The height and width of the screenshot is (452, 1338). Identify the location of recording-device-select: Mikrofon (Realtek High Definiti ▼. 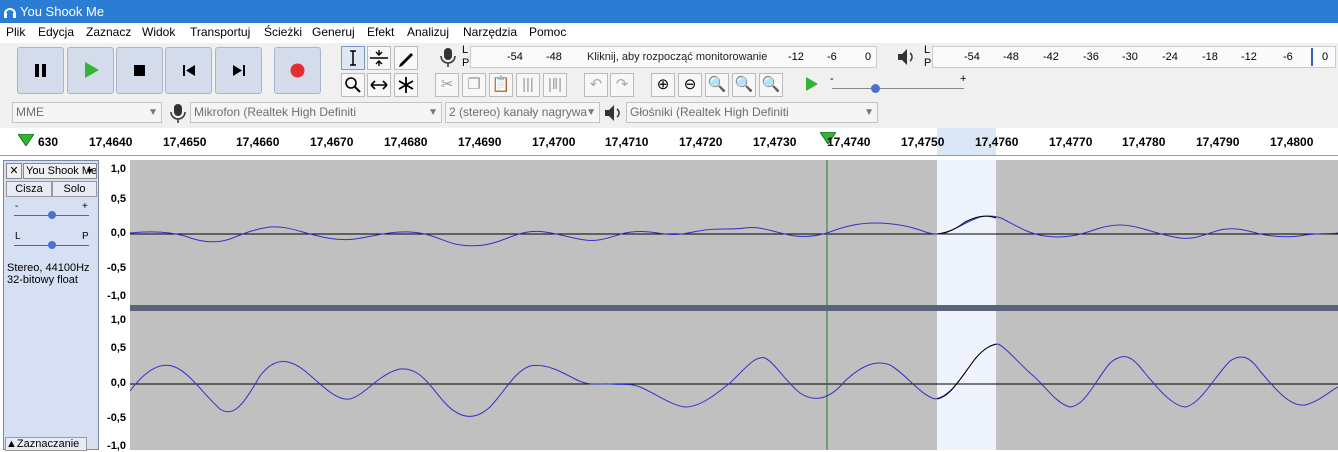
(316, 112).